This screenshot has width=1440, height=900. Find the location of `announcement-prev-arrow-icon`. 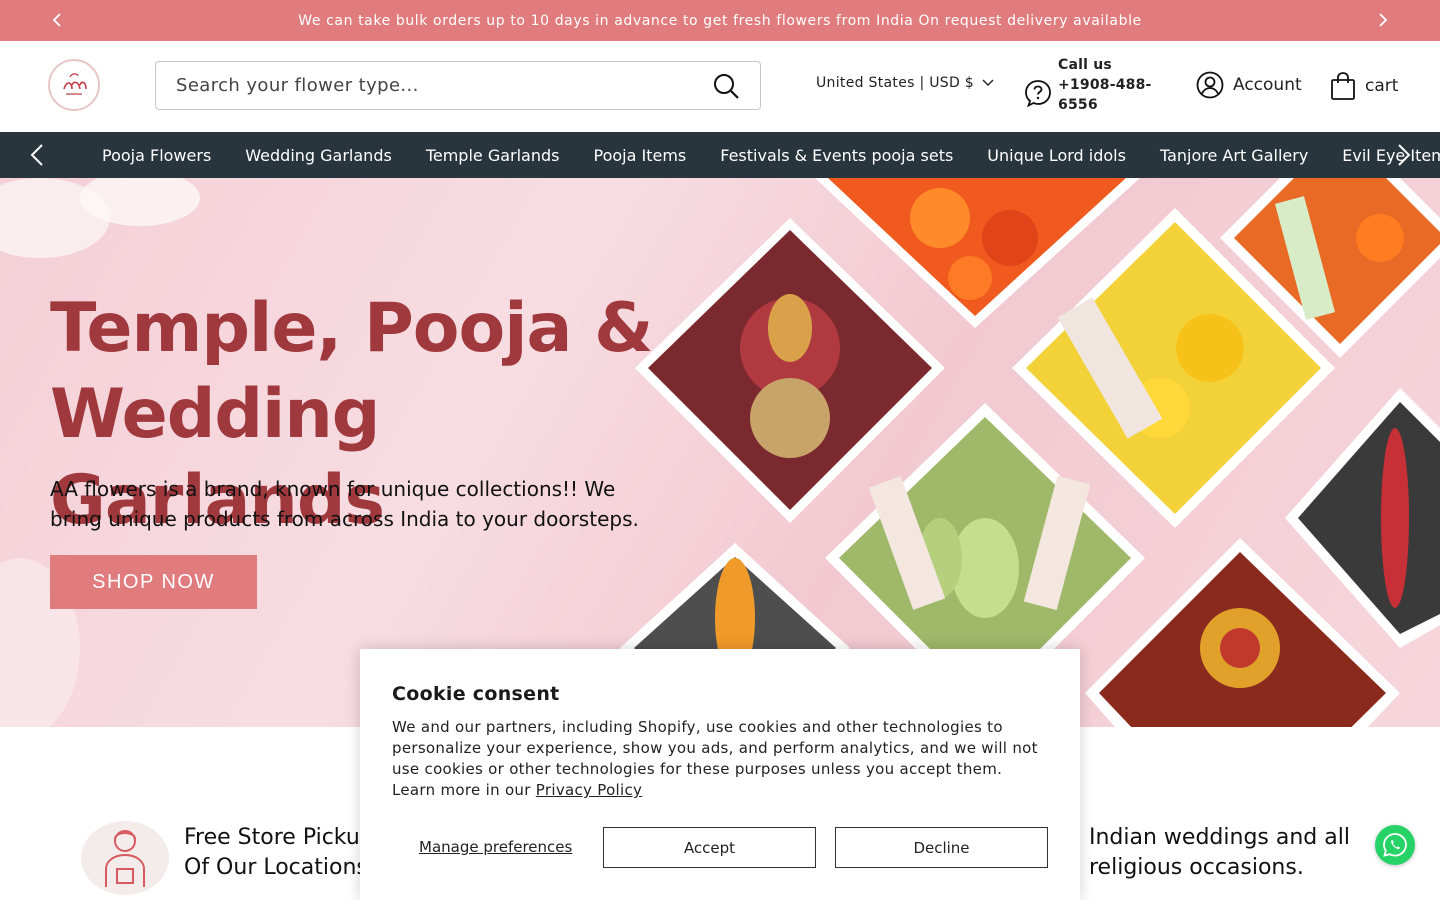

announcement-prev-arrow-icon is located at coordinates (57, 20).